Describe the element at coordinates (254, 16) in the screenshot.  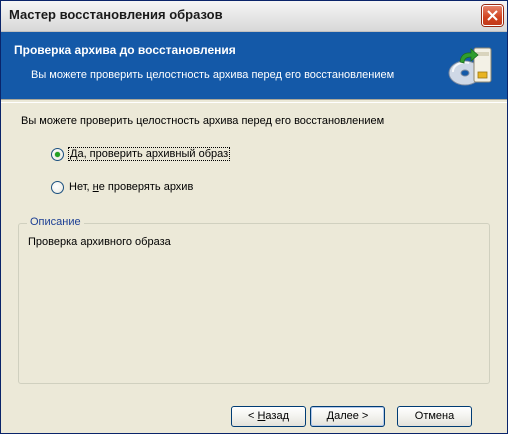
I see `title-bar: Мастер восстановления образов` at that location.